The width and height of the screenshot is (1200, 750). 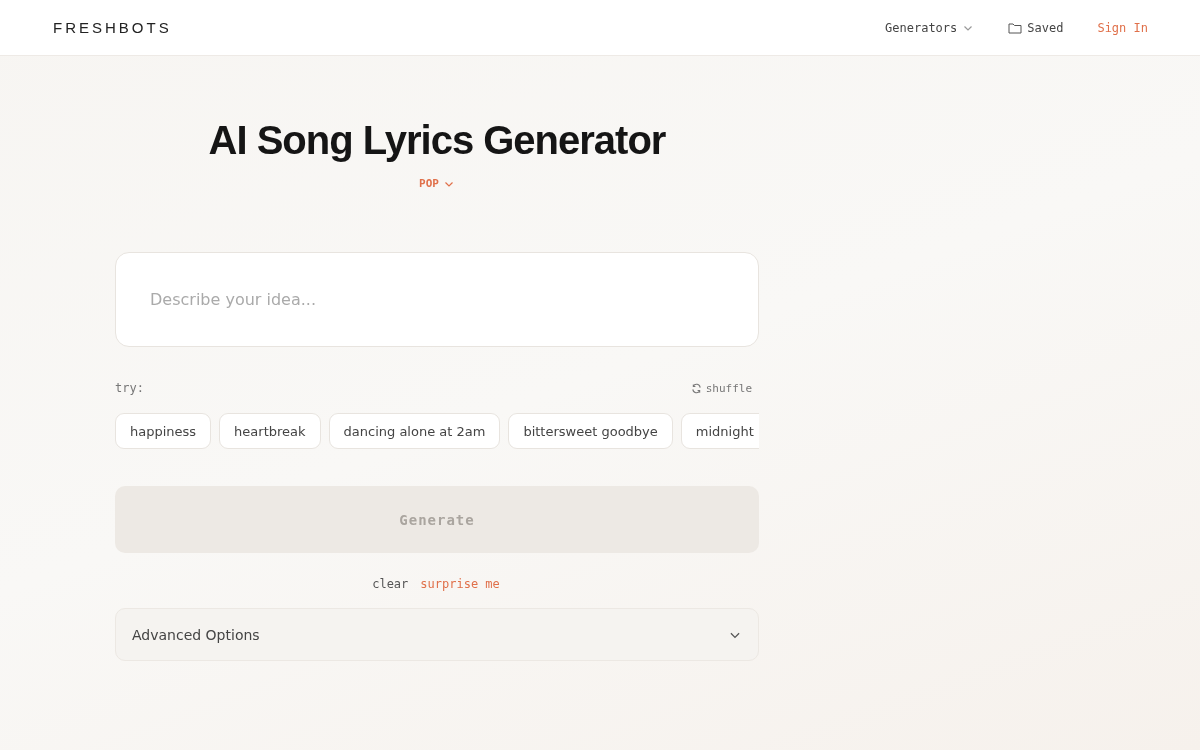 I want to click on advanced-options-toggle: Advanced Options, so click(x=437, y=634).